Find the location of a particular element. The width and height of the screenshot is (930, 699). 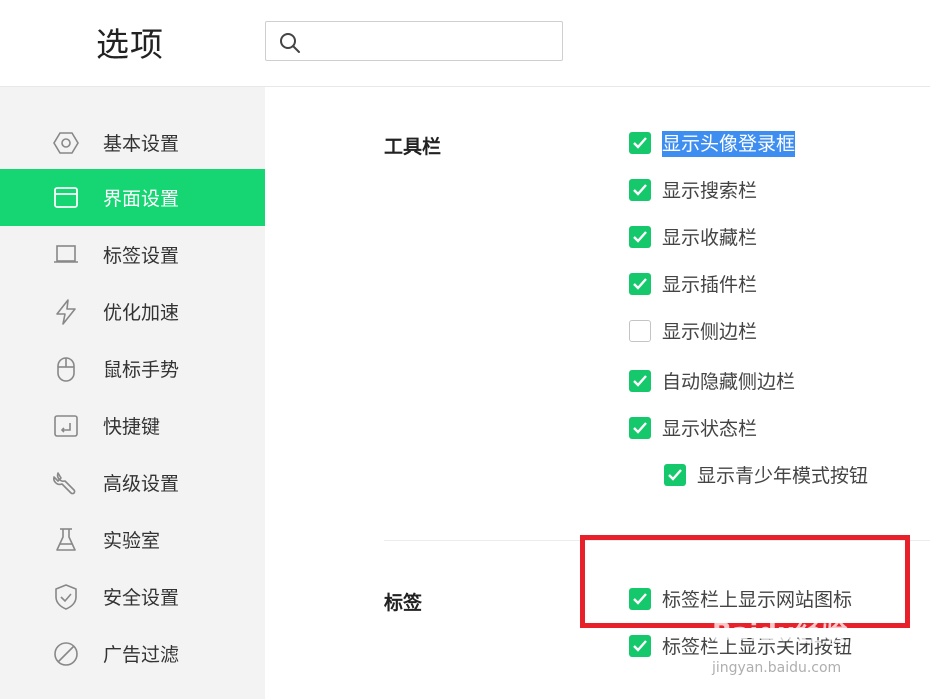

option-label: 自动隐藏侧边栏 is located at coordinates (729, 382).